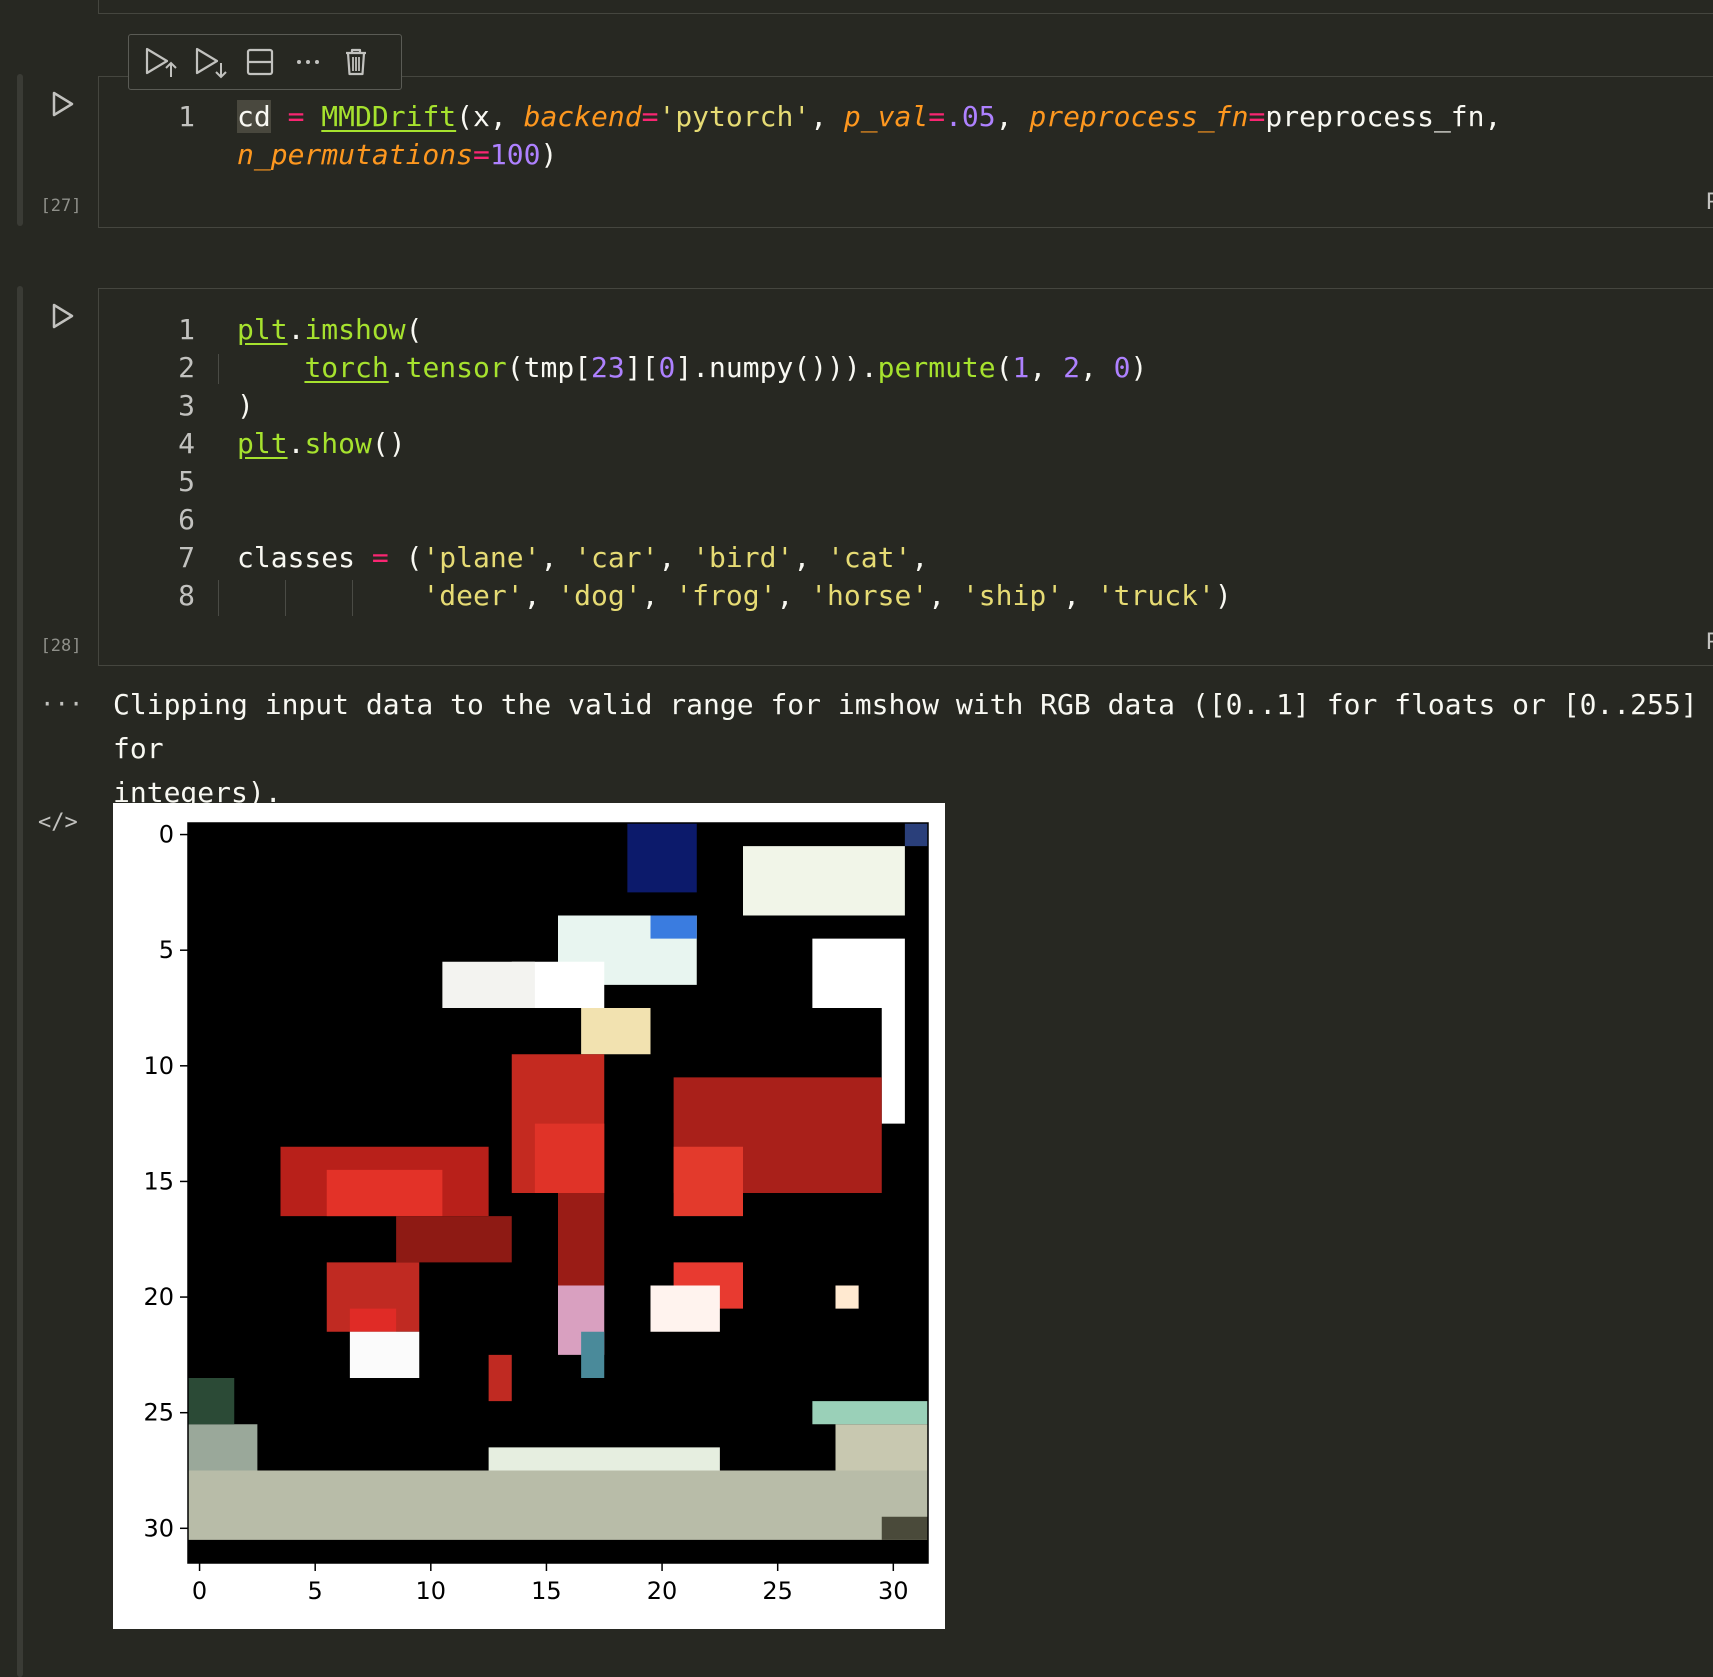 This screenshot has width=1713, height=1677. I want to click on output-code-icon: </>, so click(58, 822).